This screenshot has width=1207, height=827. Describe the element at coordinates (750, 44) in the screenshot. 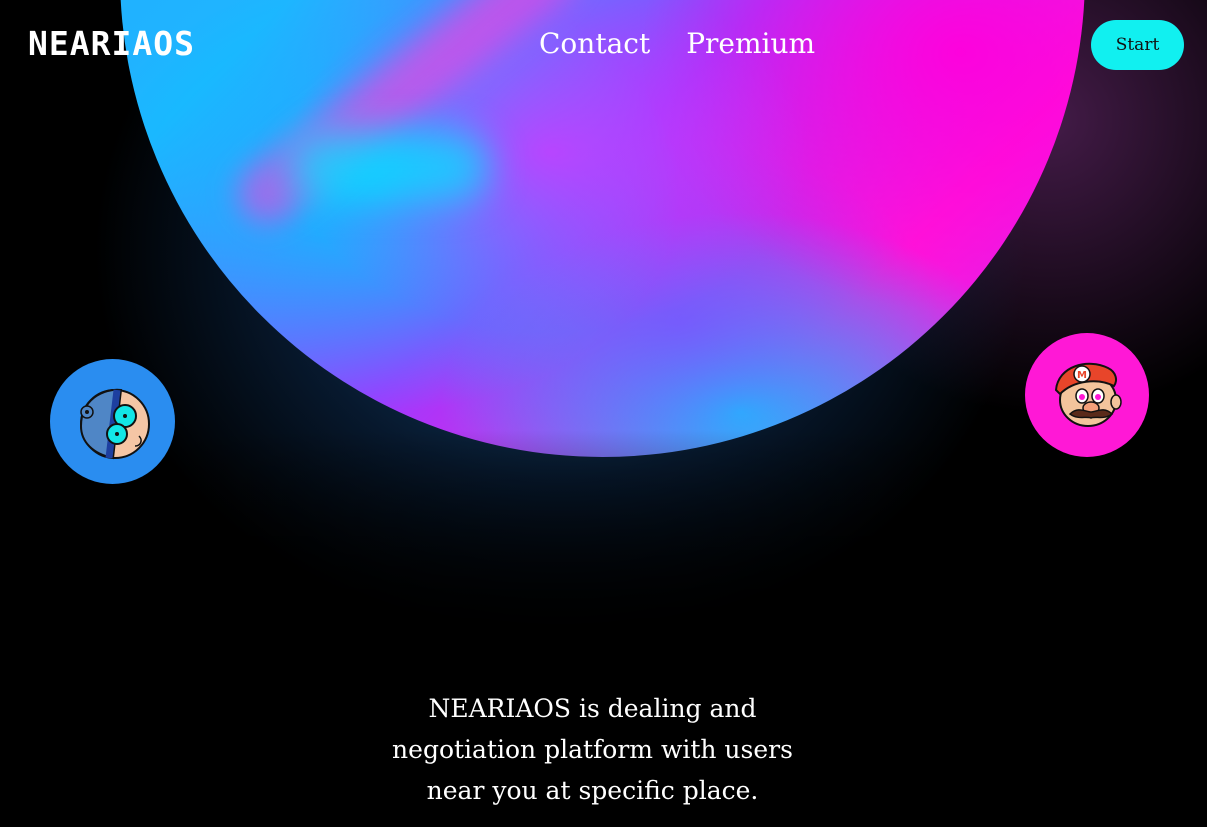

I see `nav-link-premium: Premium` at that location.